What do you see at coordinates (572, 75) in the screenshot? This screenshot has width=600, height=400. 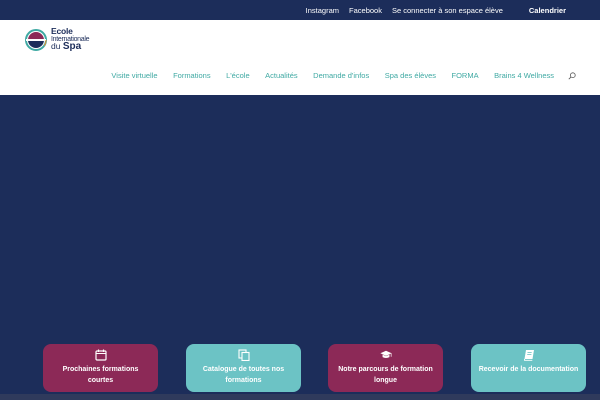 I see `search-icon` at bounding box center [572, 75].